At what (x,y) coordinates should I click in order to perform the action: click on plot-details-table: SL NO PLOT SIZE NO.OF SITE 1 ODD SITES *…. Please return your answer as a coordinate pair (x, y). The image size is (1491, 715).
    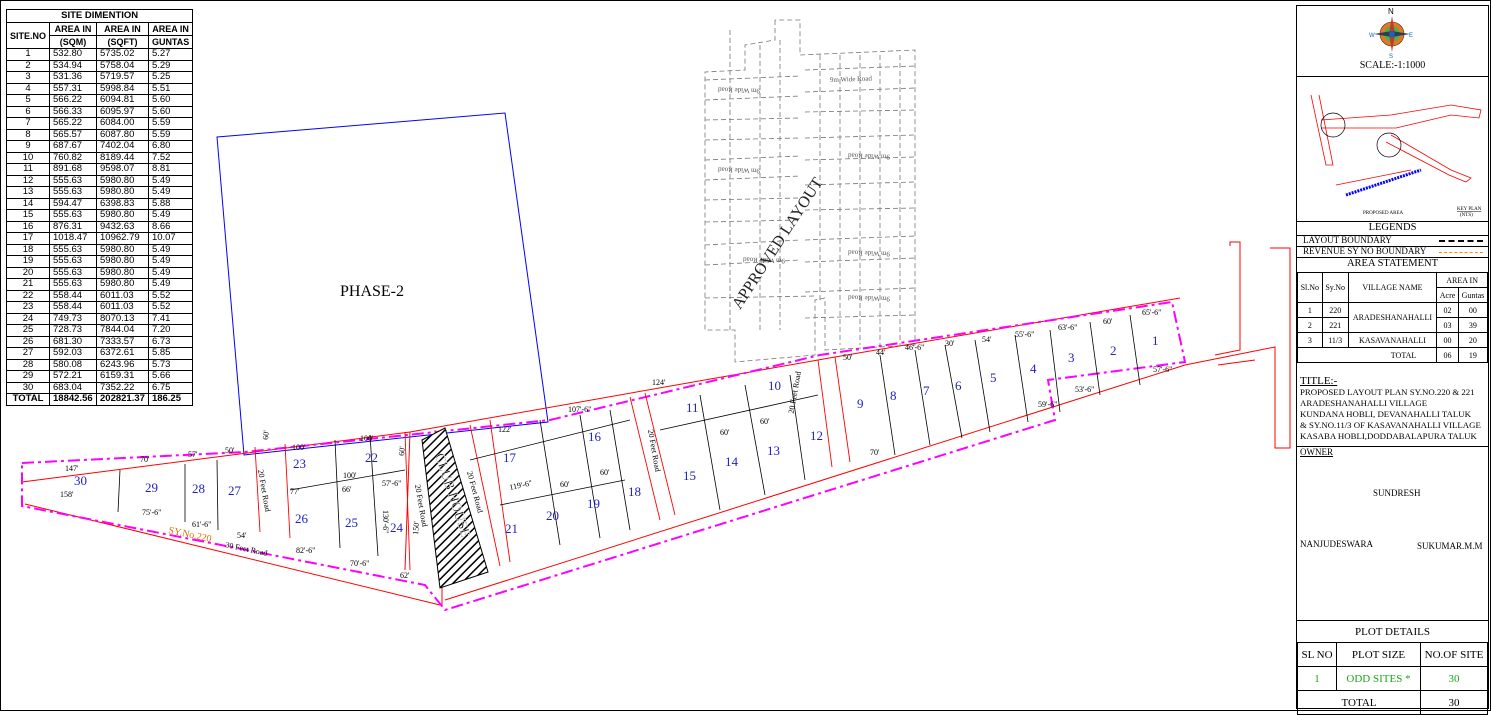
    Looking at the image, I should click on (1392, 678).